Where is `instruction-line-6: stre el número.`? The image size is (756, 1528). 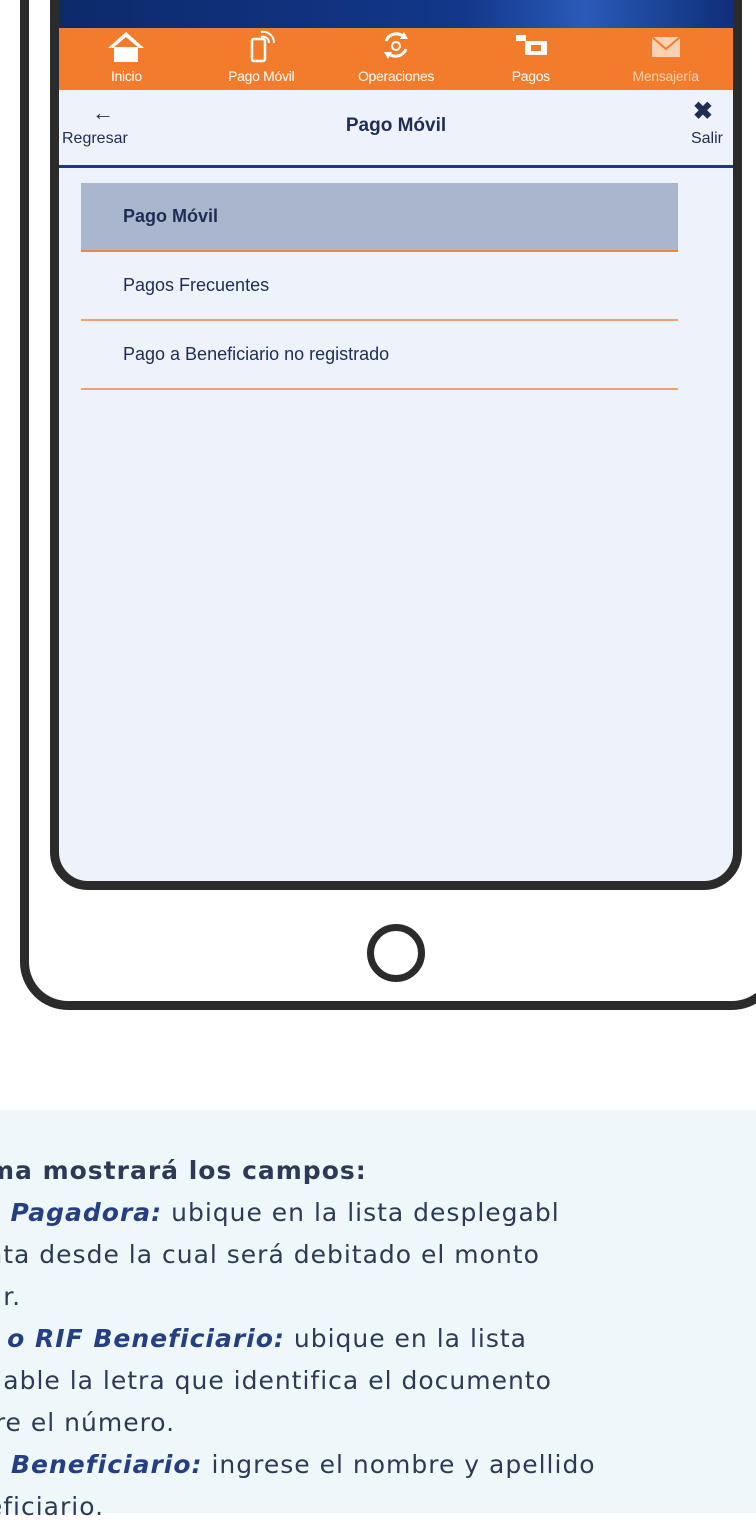
instruction-line-6: stre el número. is located at coordinates (88, 1422).